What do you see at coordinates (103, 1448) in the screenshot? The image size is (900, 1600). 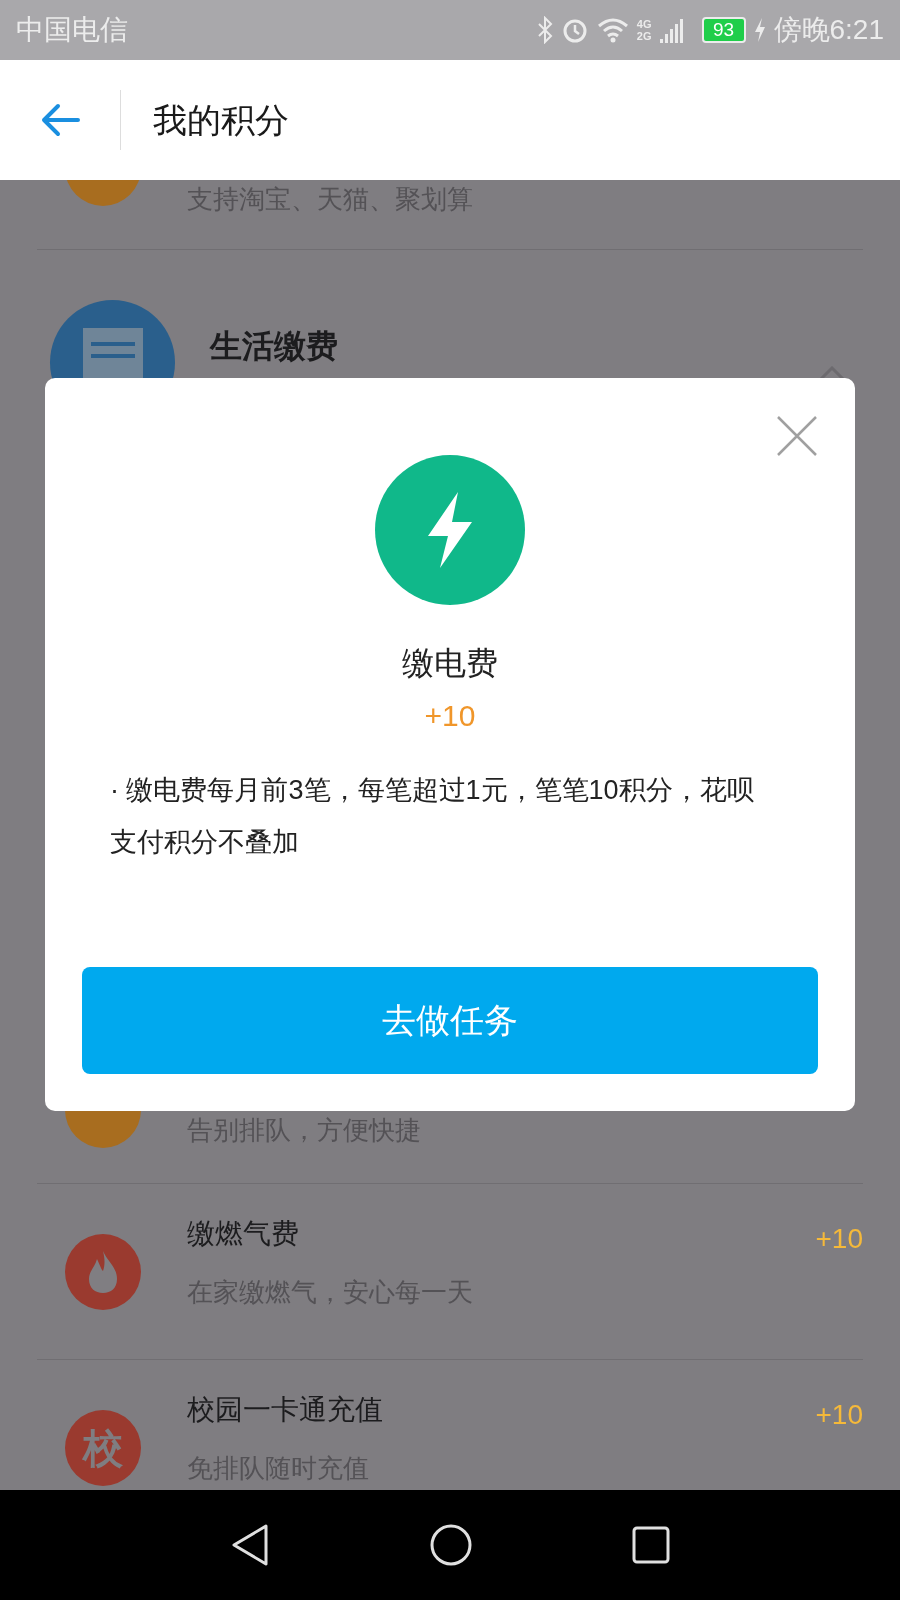 I see `school-icon: 校` at bounding box center [103, 1448].